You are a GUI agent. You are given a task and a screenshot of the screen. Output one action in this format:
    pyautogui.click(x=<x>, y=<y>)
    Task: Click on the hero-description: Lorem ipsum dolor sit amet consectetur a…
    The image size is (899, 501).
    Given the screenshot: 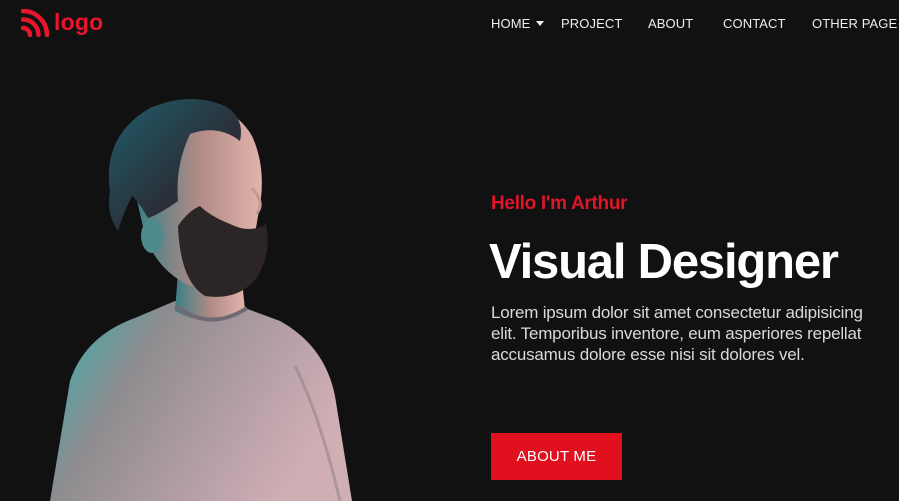 What is the action you would take?
    pyautogui.click(x=677, y=333)
    